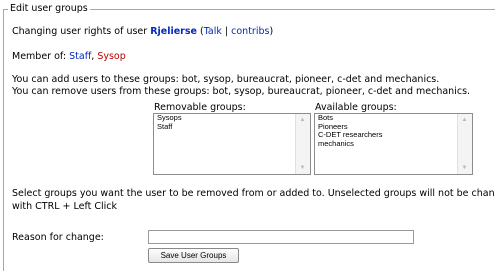  I want to click on group-link-sysop: Sysop, so click(111, 56).